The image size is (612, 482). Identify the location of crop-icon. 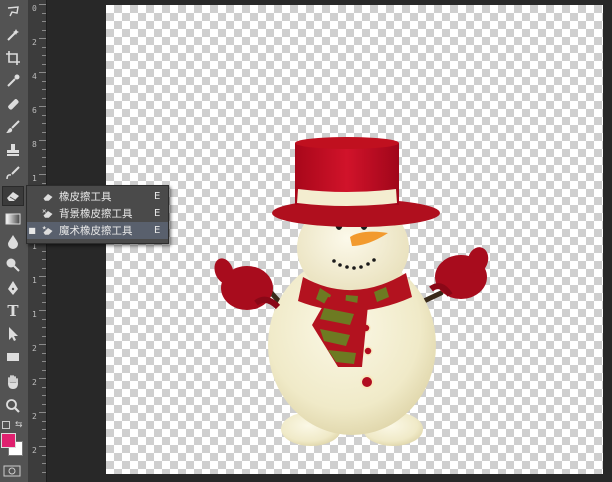
(13, 58).